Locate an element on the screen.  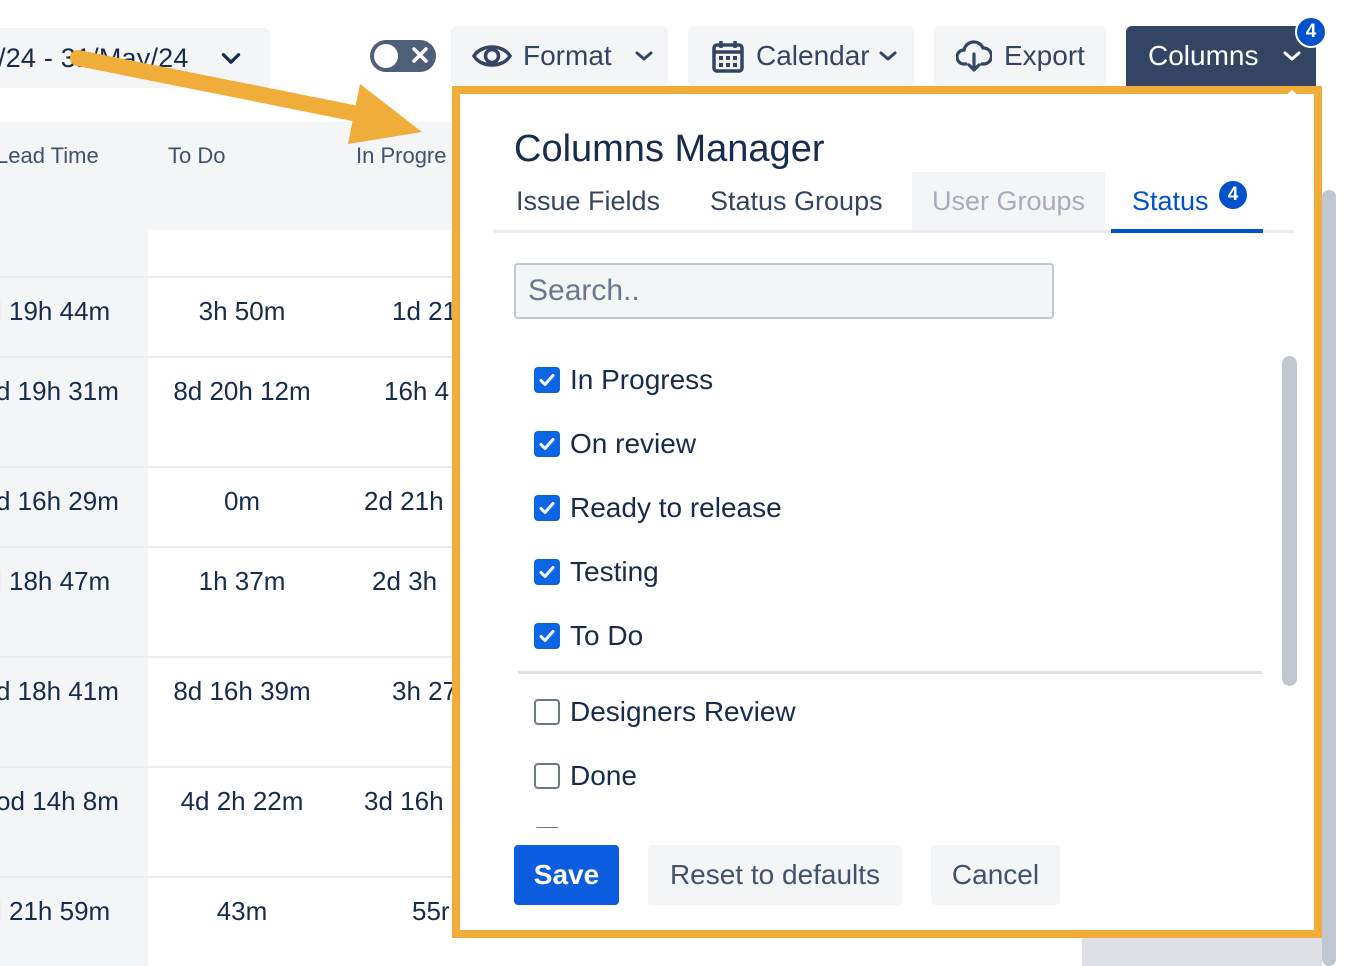
table-cell: 43m is located at coordinates (242, 911).